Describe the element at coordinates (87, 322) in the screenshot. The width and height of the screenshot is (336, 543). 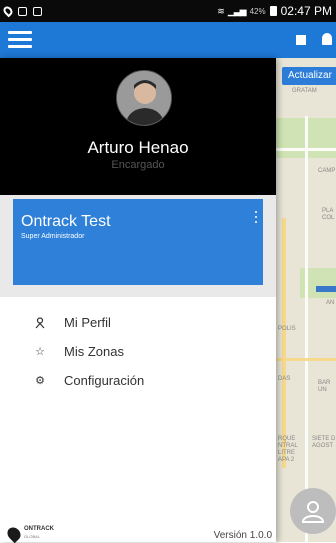
I see `menu-item-label: Mi Perfil` at that location.